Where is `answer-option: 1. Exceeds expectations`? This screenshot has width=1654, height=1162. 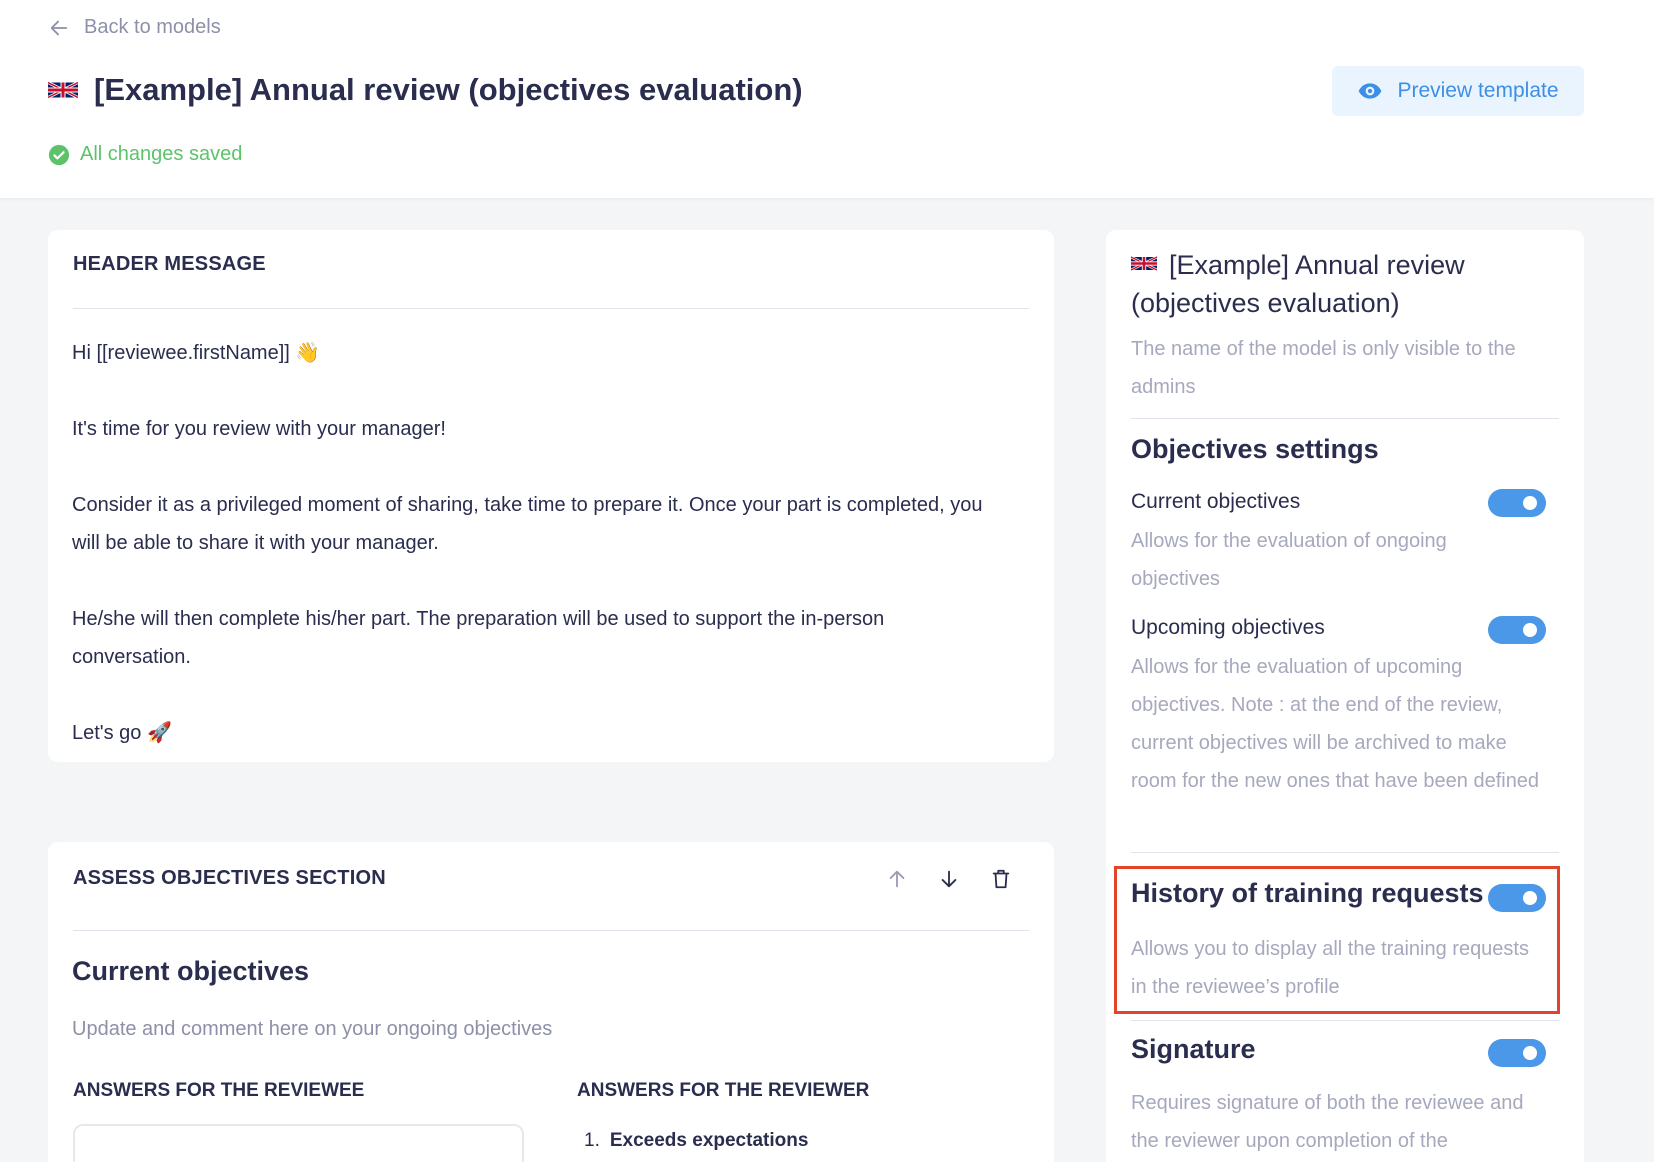 answer-option: 1. Exceeds expectations is located at coordinates (696, 1141).